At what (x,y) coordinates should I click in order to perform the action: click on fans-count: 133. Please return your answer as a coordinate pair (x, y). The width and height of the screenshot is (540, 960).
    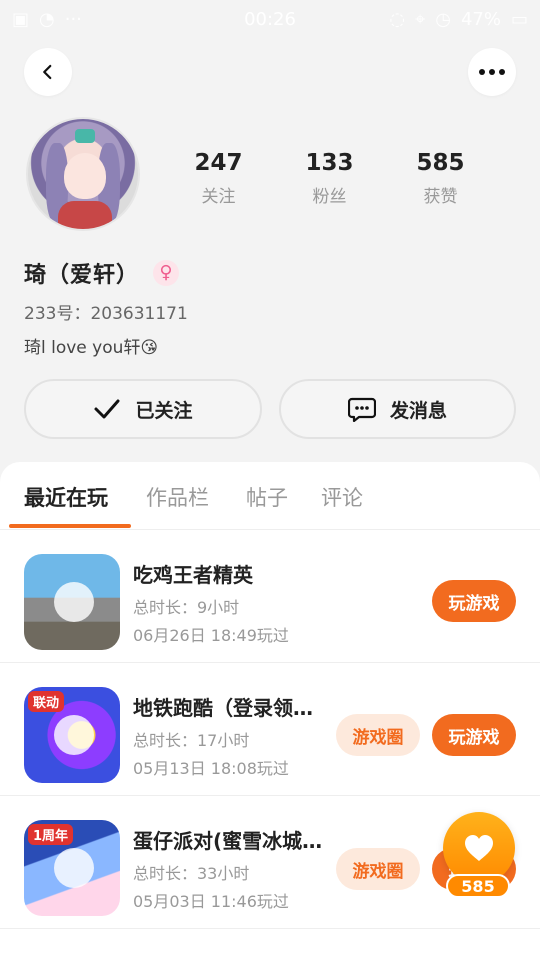
    Looking at the image, I should click on (329, 163).